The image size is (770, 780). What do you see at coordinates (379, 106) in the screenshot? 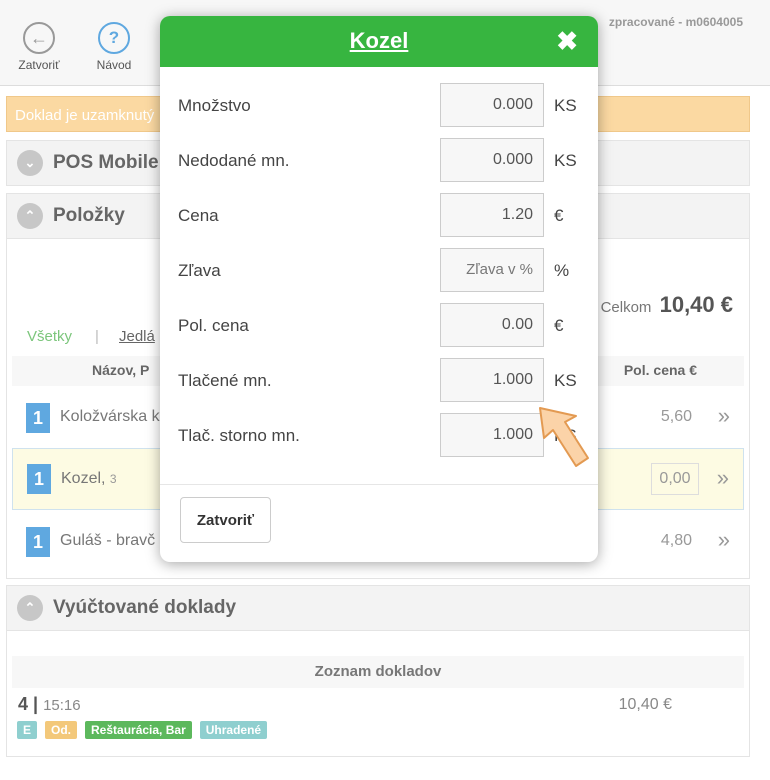
I see `field-quantity: Množstvo KS` at bounding box center [379, 106].